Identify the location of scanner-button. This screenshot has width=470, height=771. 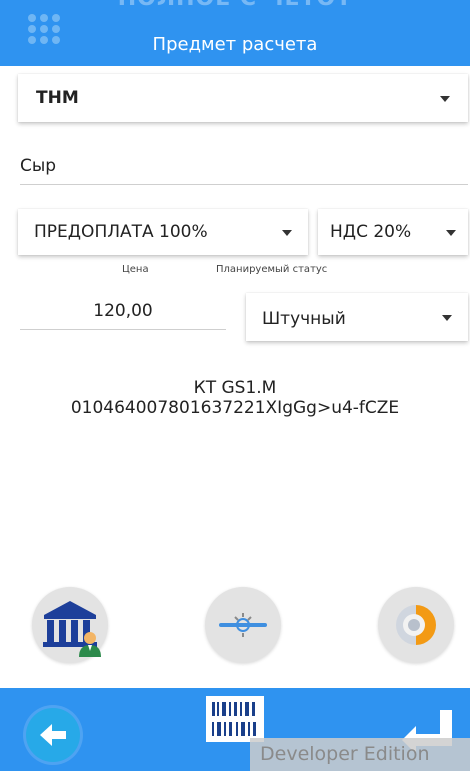
(243, 625).